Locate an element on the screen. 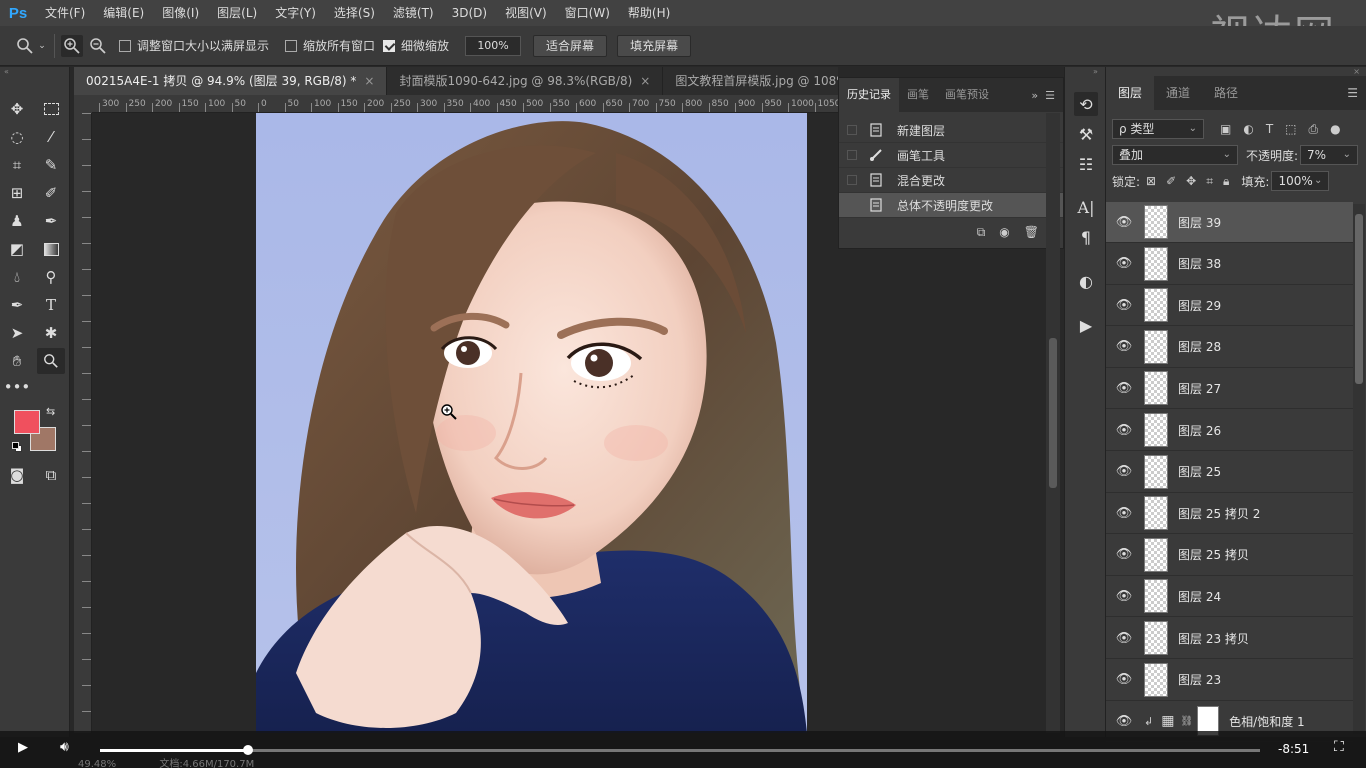 Image resolution: width=1366 pixels, height=768 pixels. layer-name: 图层 23 拷贝 is located at coordinates (1213, 638).